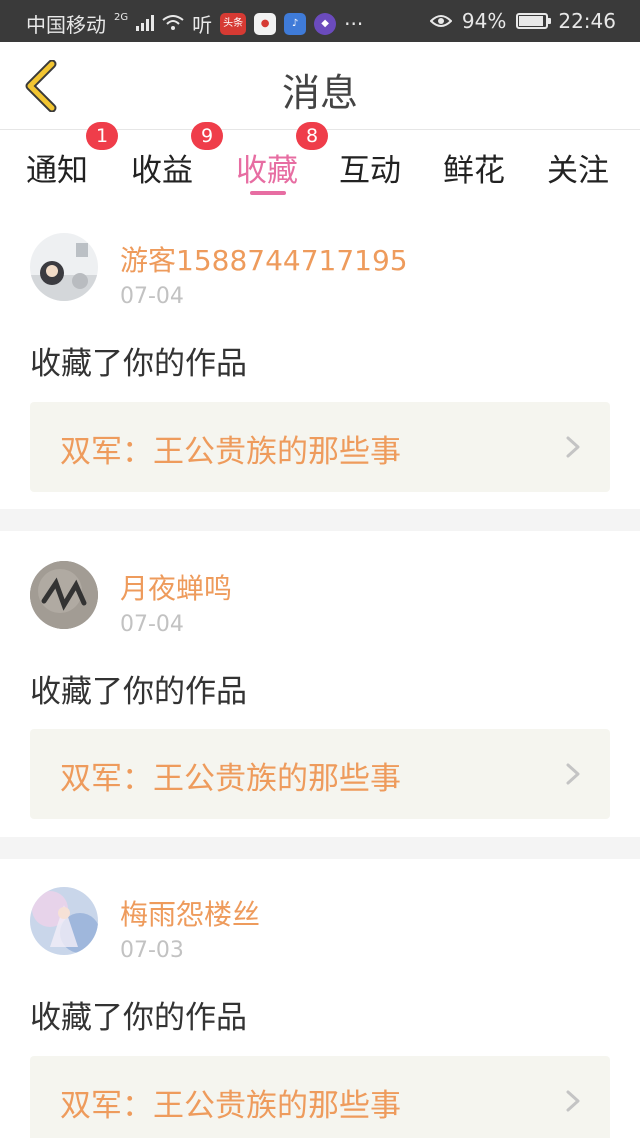 The height and width of the screenshot is (1138, 640). What do you see at coordinates (176, 587) in the screenshot?
I see `username: 月夜蝉鸣` at bounding box center [176, 587].